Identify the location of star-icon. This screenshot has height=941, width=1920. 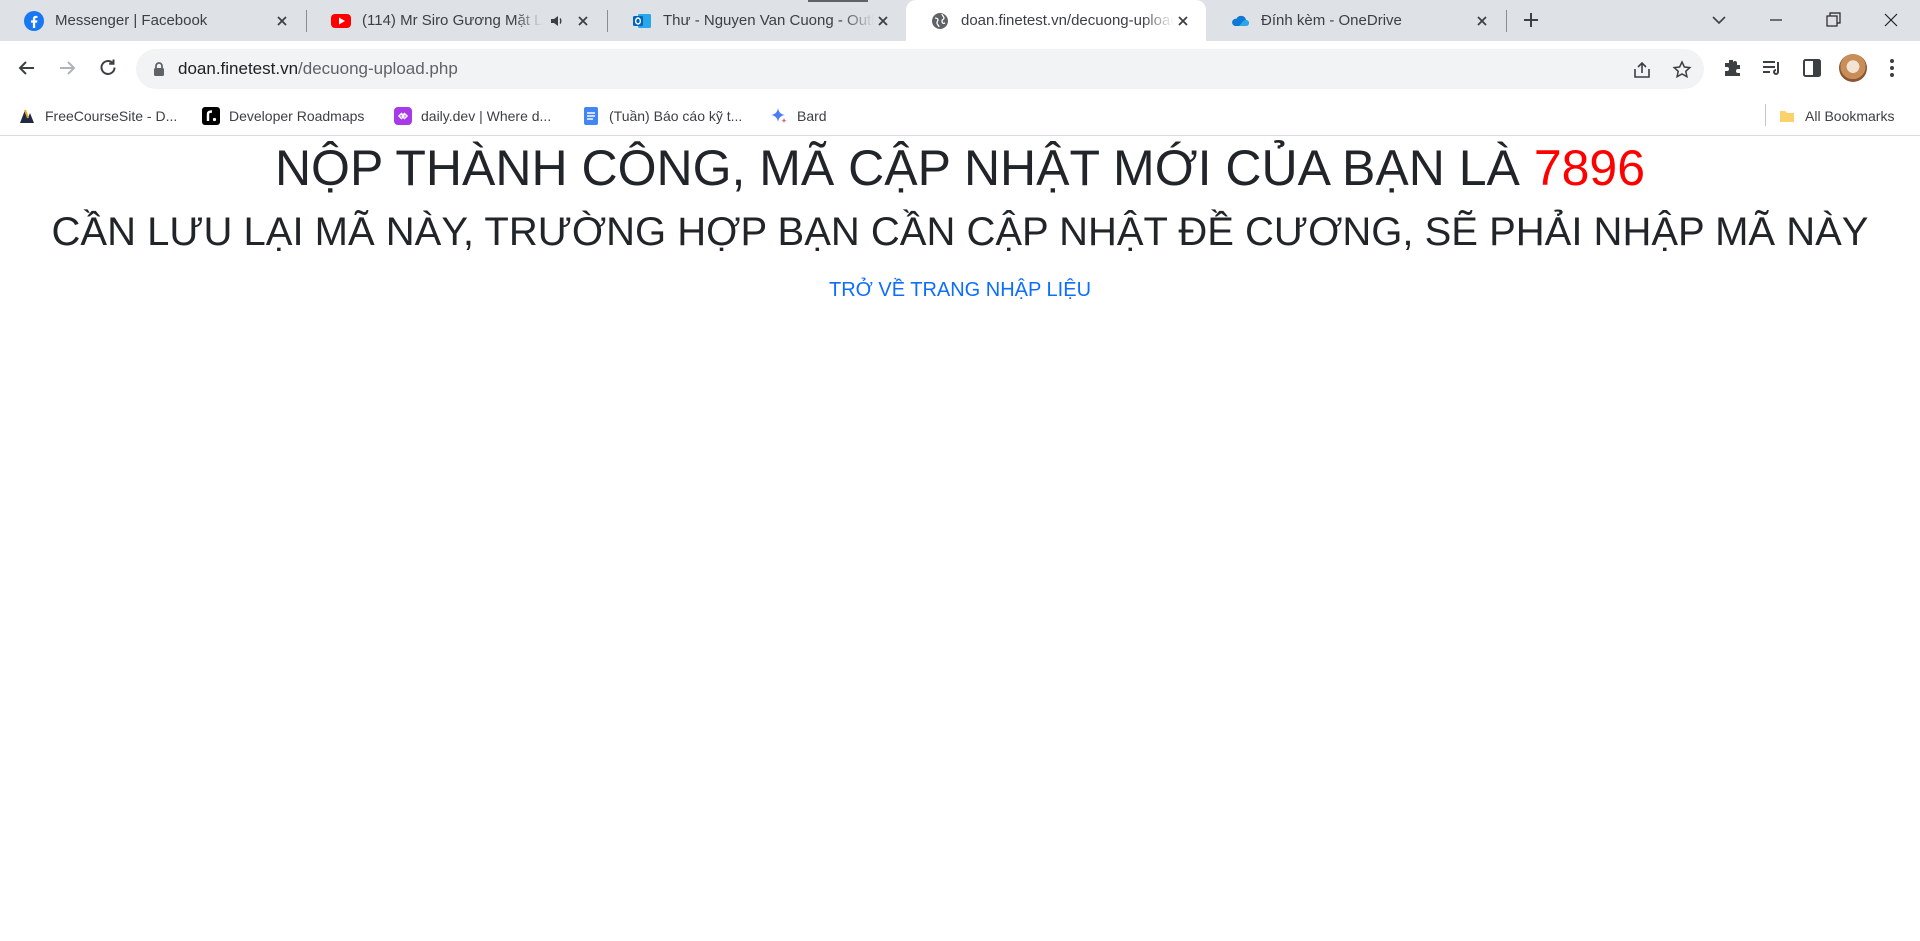
(1682, 70).